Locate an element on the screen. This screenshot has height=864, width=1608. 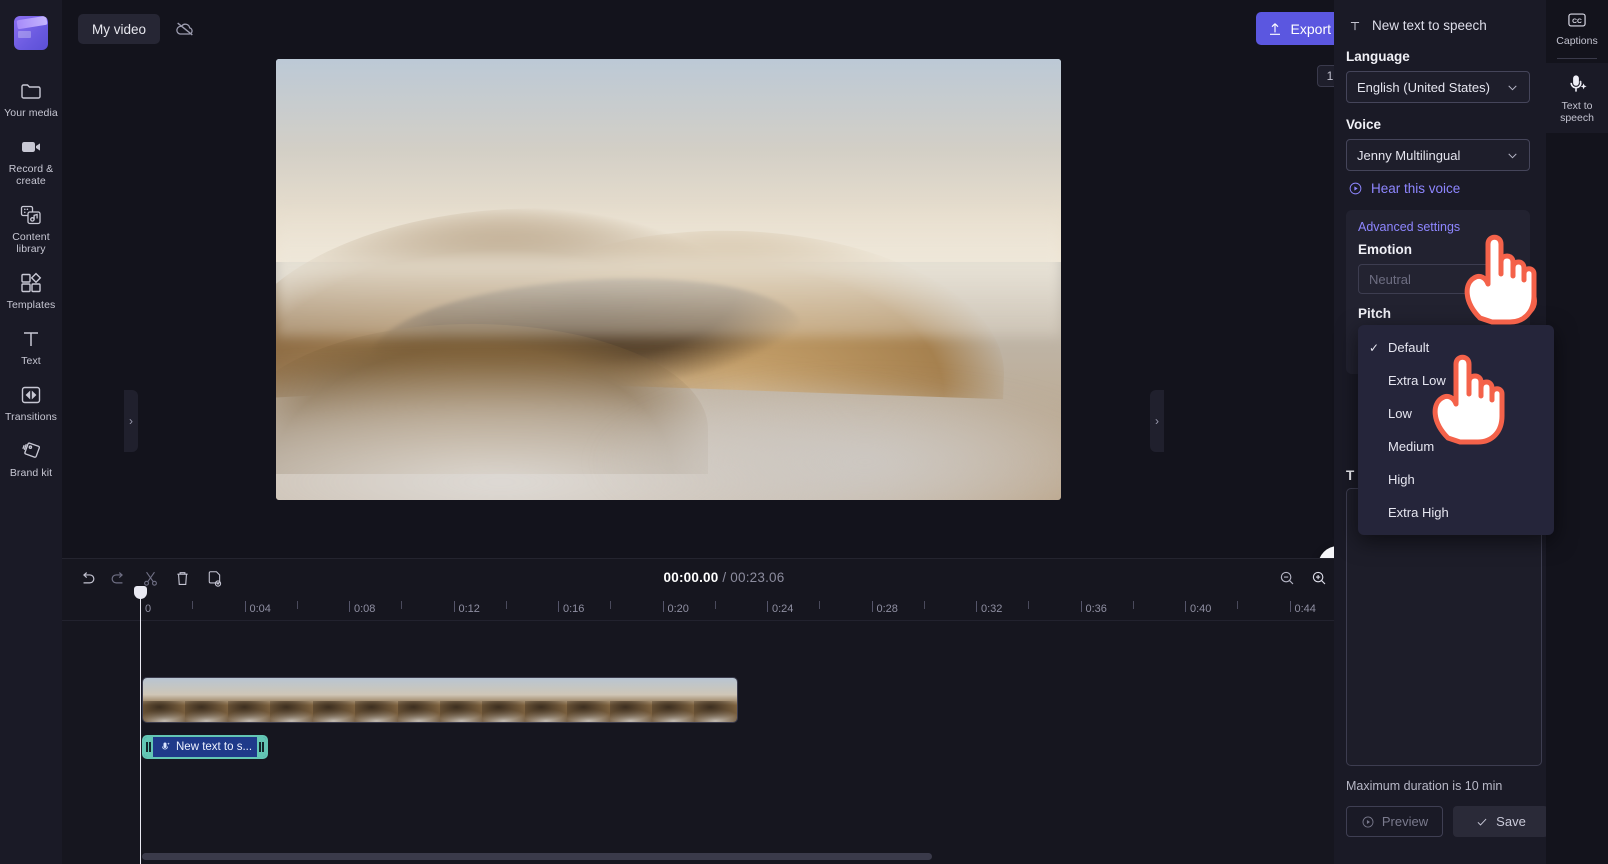
save-label: Save is located at coordinates (1511, 821).